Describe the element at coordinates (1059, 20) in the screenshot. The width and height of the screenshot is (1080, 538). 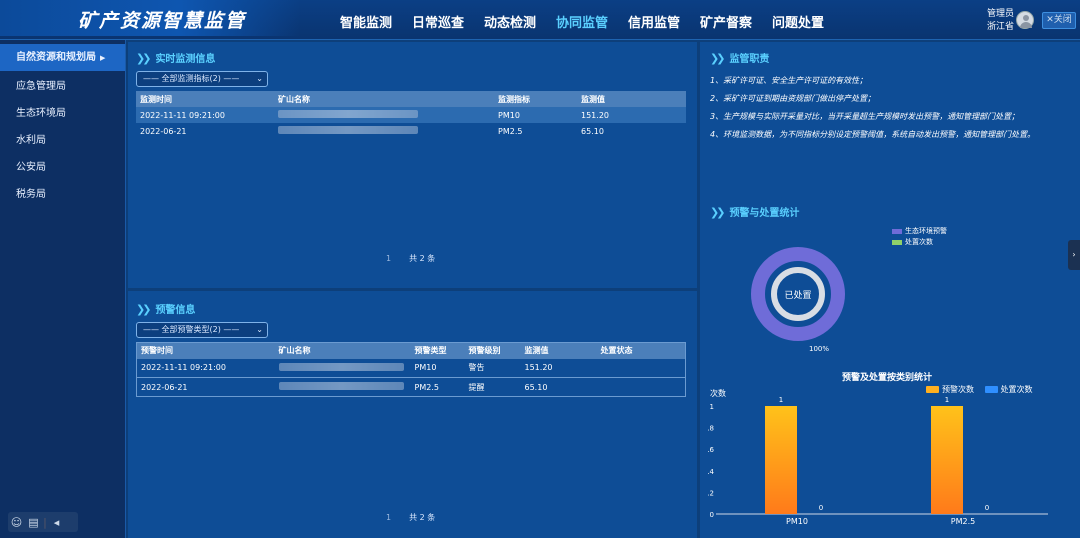
I see `close-button: ✕关闭` at that location.